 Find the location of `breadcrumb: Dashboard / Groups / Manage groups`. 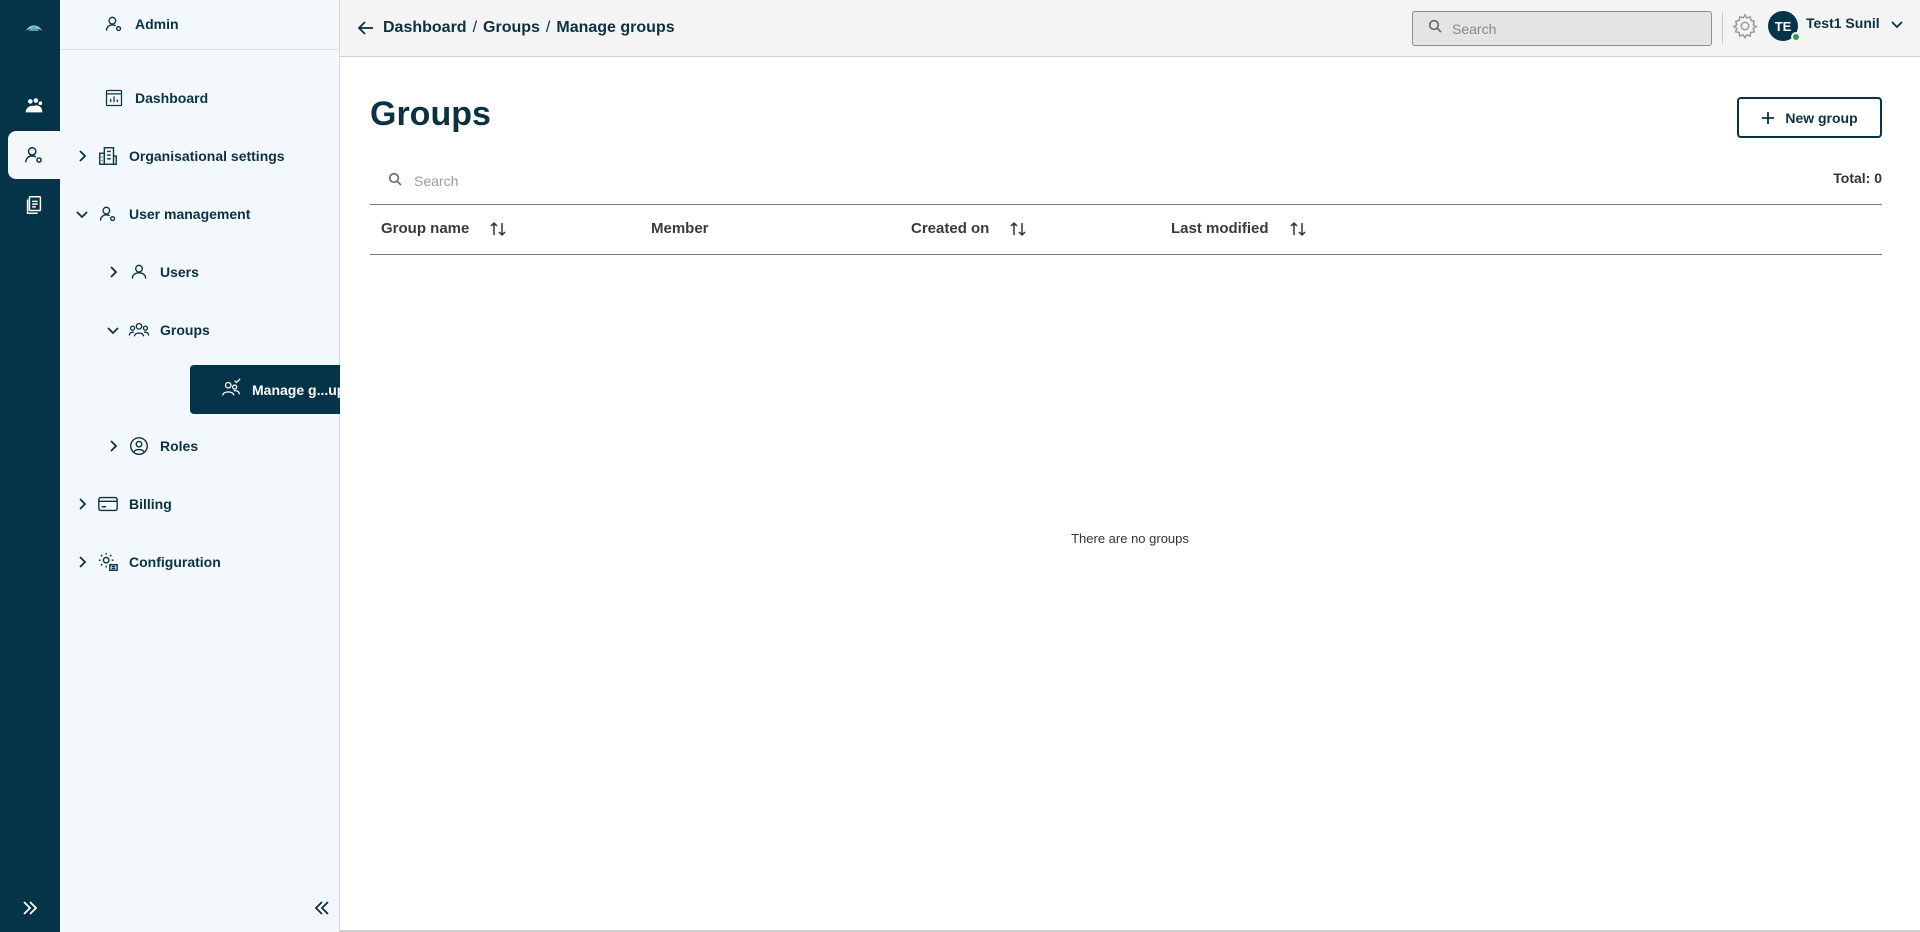

breadcrumb: Dashboard / Groups / Manage groups is located at coordinates (529, 28).